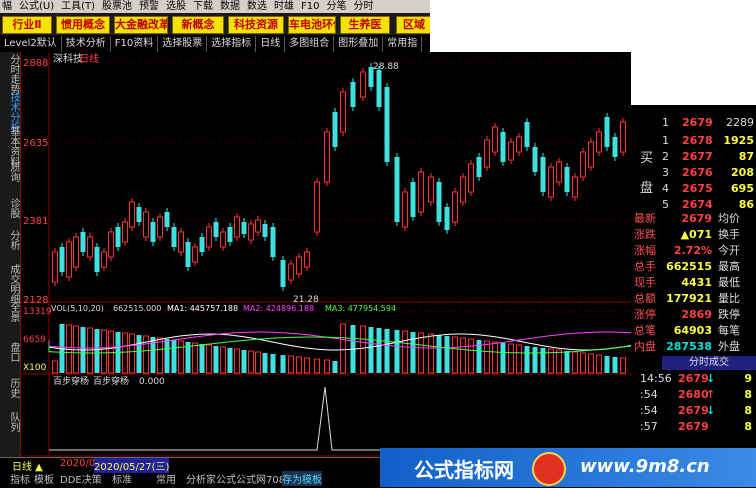 The image size is (756, 488). What do you see at coordinates (709, 363) in the screenshot?
I see `ticks-title: 分时成交` at bounding box center [709, 363].